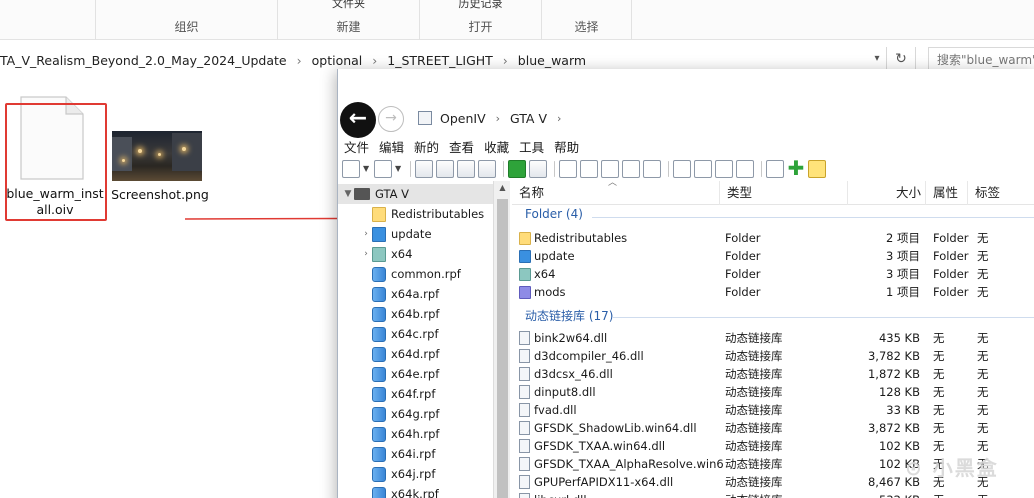 Image resolution: width=1034 pixels, height=498 pixels. Describe the element at coordinates (530, 149) in the screenshot. I see `menu-tools: 工具` at that location.